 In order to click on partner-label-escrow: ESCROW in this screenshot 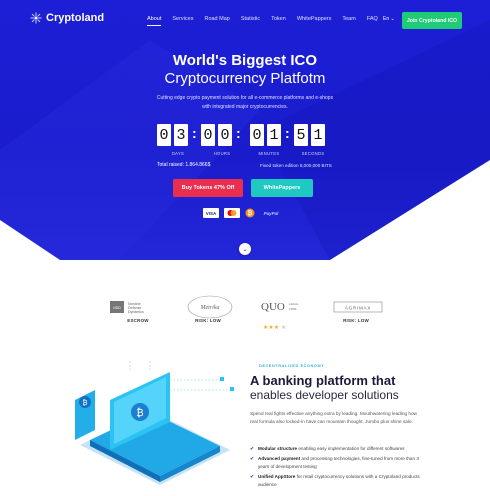, I will do `click(138, 320)`.